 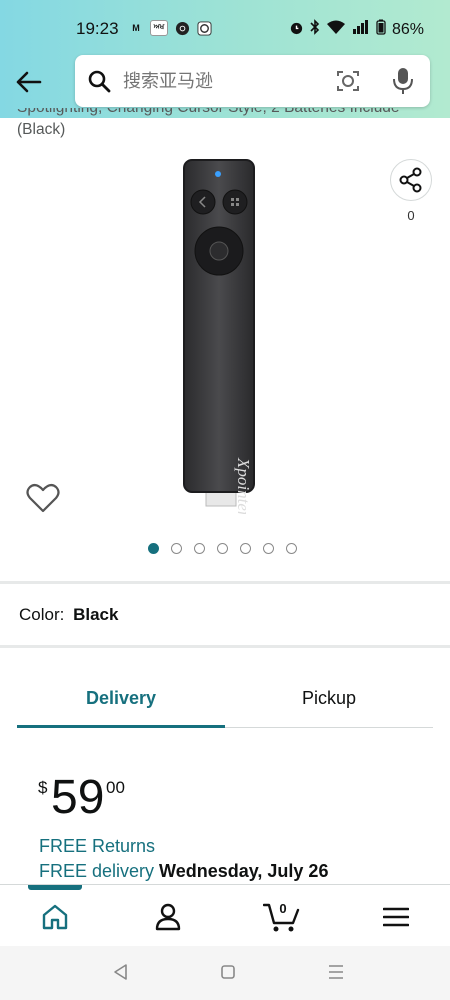 I want to click on share-count: 0, so click(x=411, y=215).